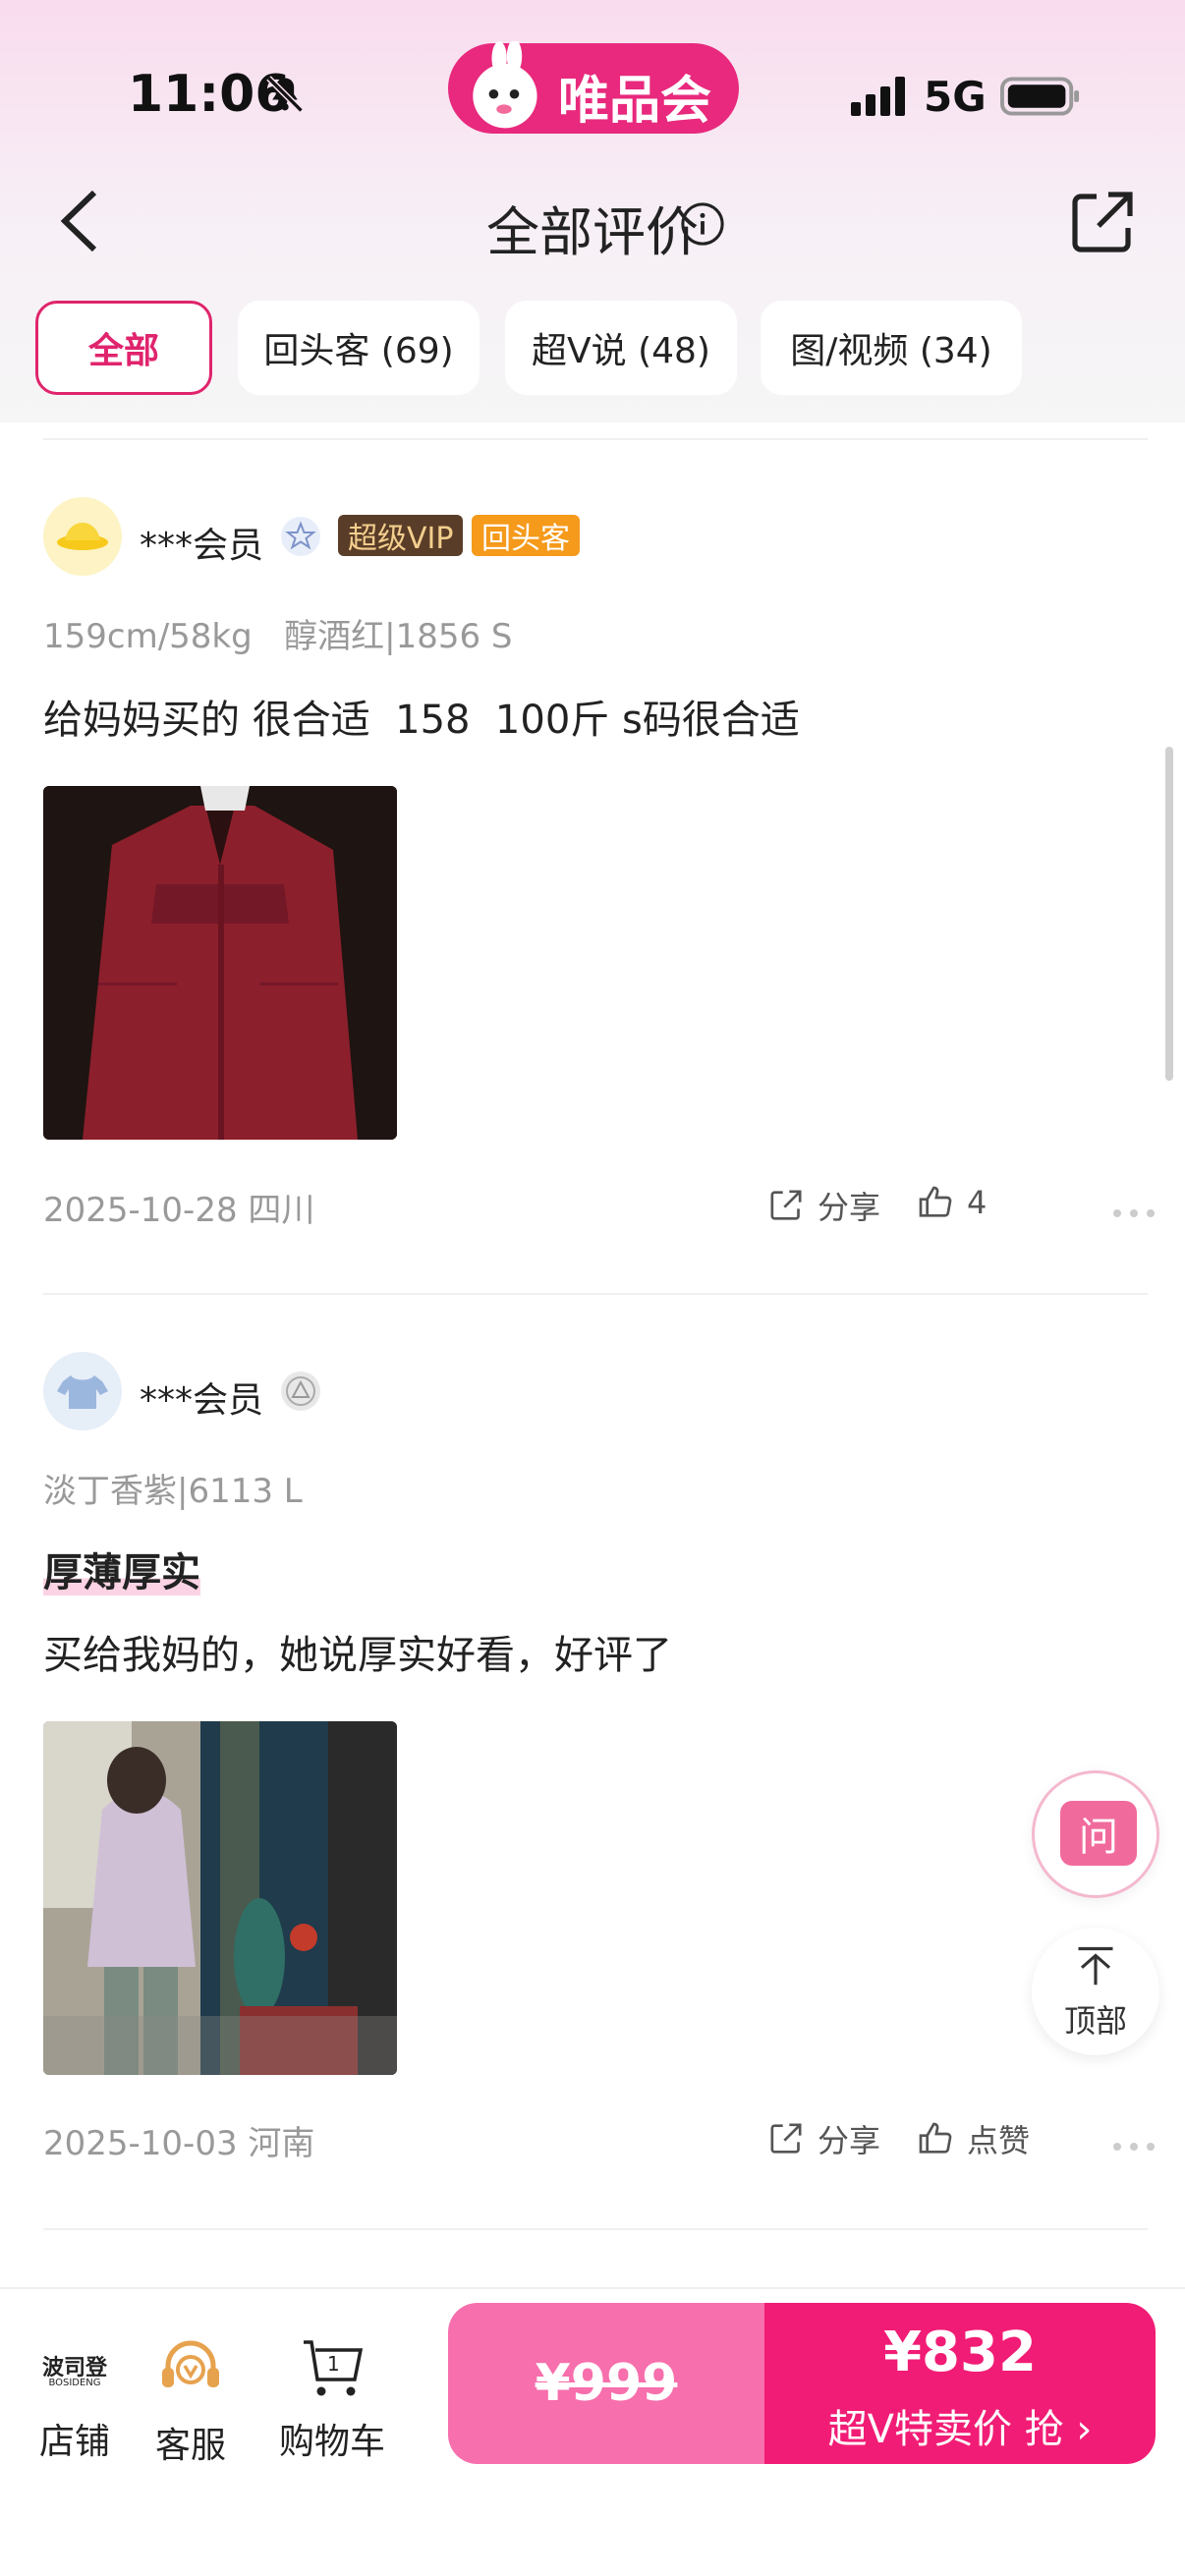 The height and width of the screenshot is (2576, 1185). Describe the element at coordinates (191, 2402) in the screenshot. I see `customer-service-button: 客服` at that location.